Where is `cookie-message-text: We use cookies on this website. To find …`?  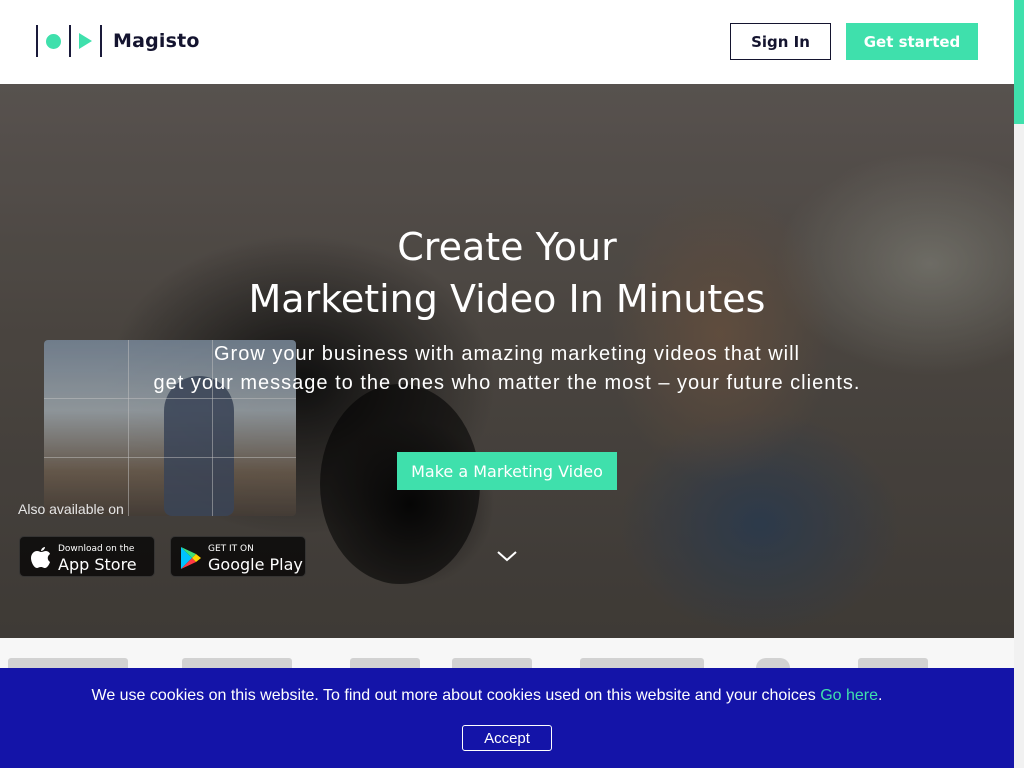 cookie-message-text: We use cookies on this website. To find … is located at coordinates (456, 695).